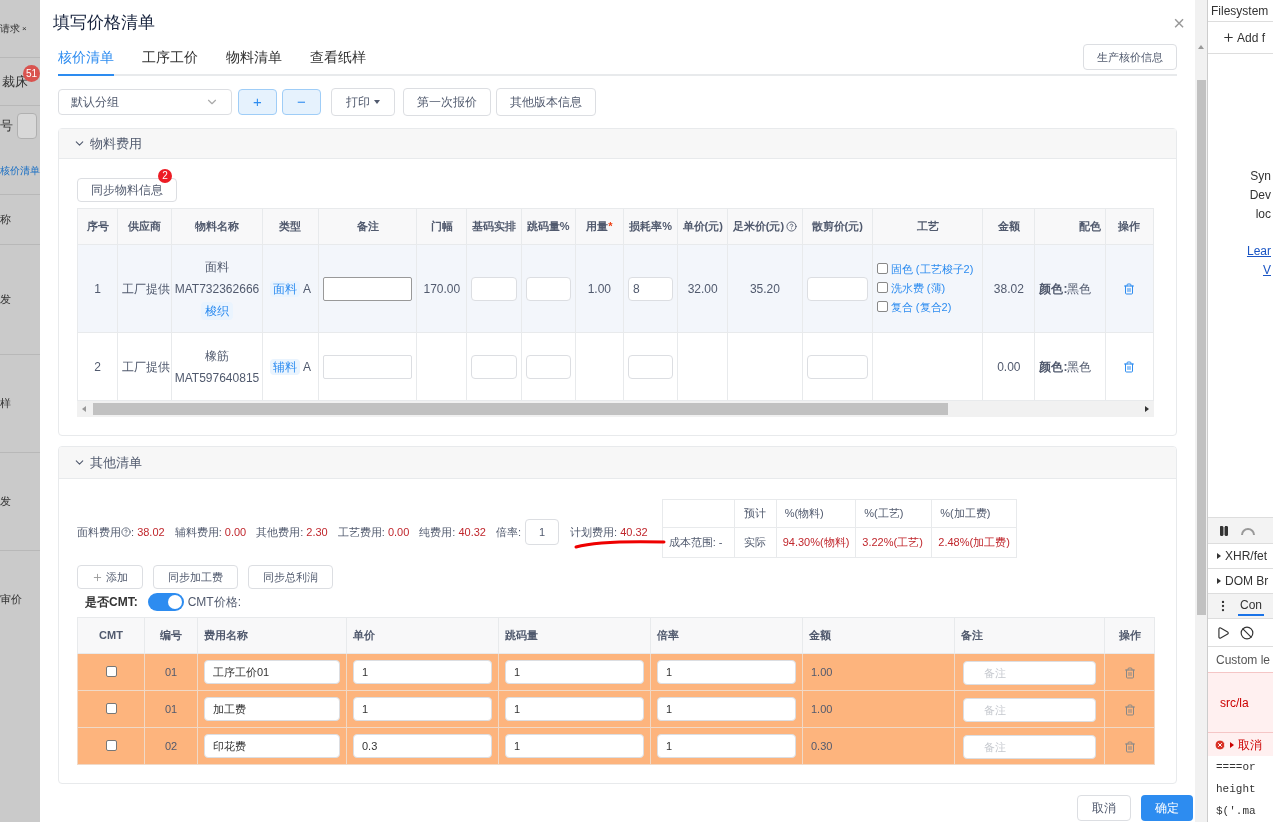 This screenshot has height=822, width=1273. What do you see at coordinates (615, 409) in the screenshot?
I see `horizontal-scrollbar` at bounding box center [615, 409].